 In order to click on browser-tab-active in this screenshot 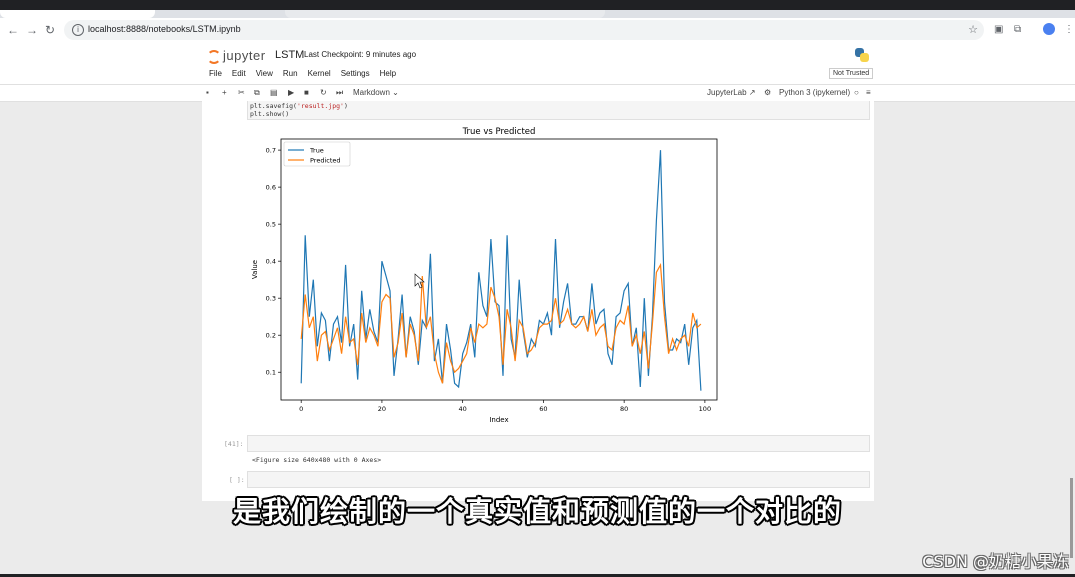, I will do `click(77, 14)`.